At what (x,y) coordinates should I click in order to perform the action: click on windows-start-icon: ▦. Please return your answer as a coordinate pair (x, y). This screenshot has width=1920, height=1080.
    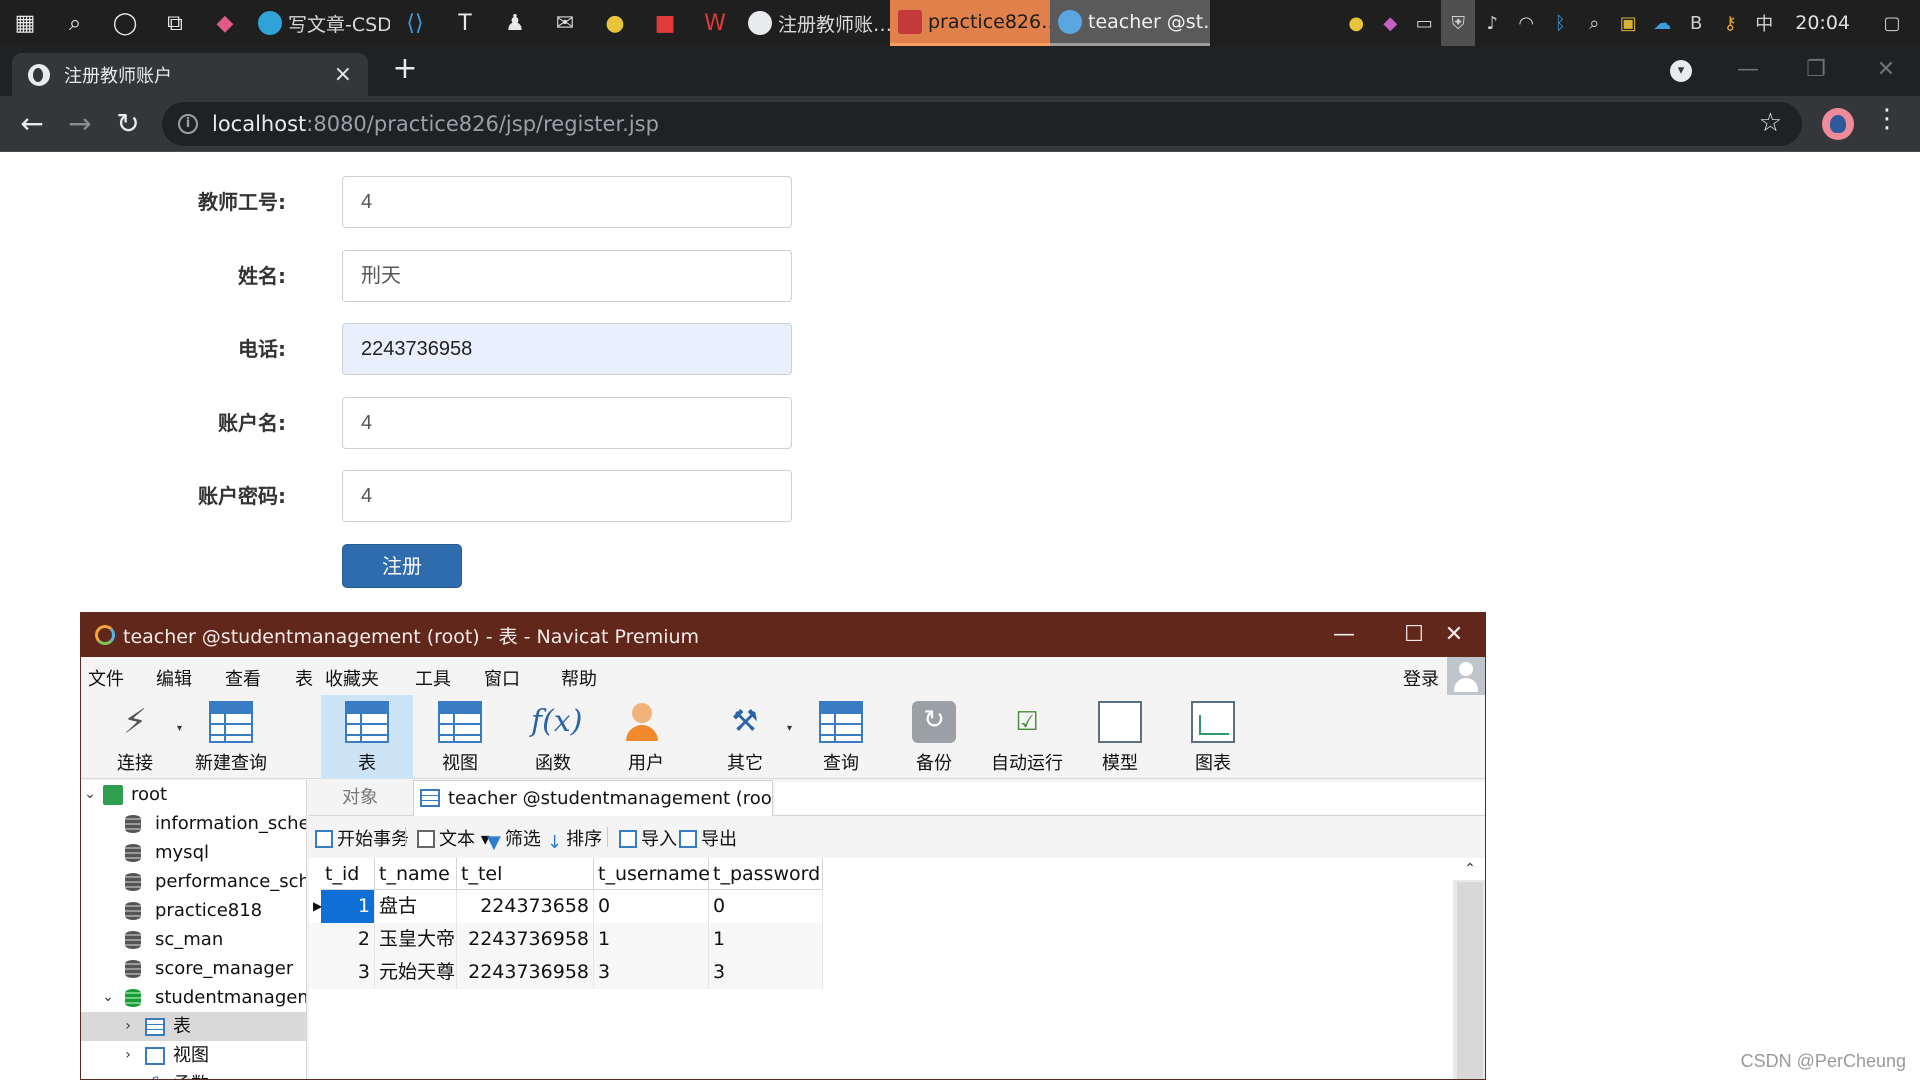
    Looking at the image, I should click on (25, 23).